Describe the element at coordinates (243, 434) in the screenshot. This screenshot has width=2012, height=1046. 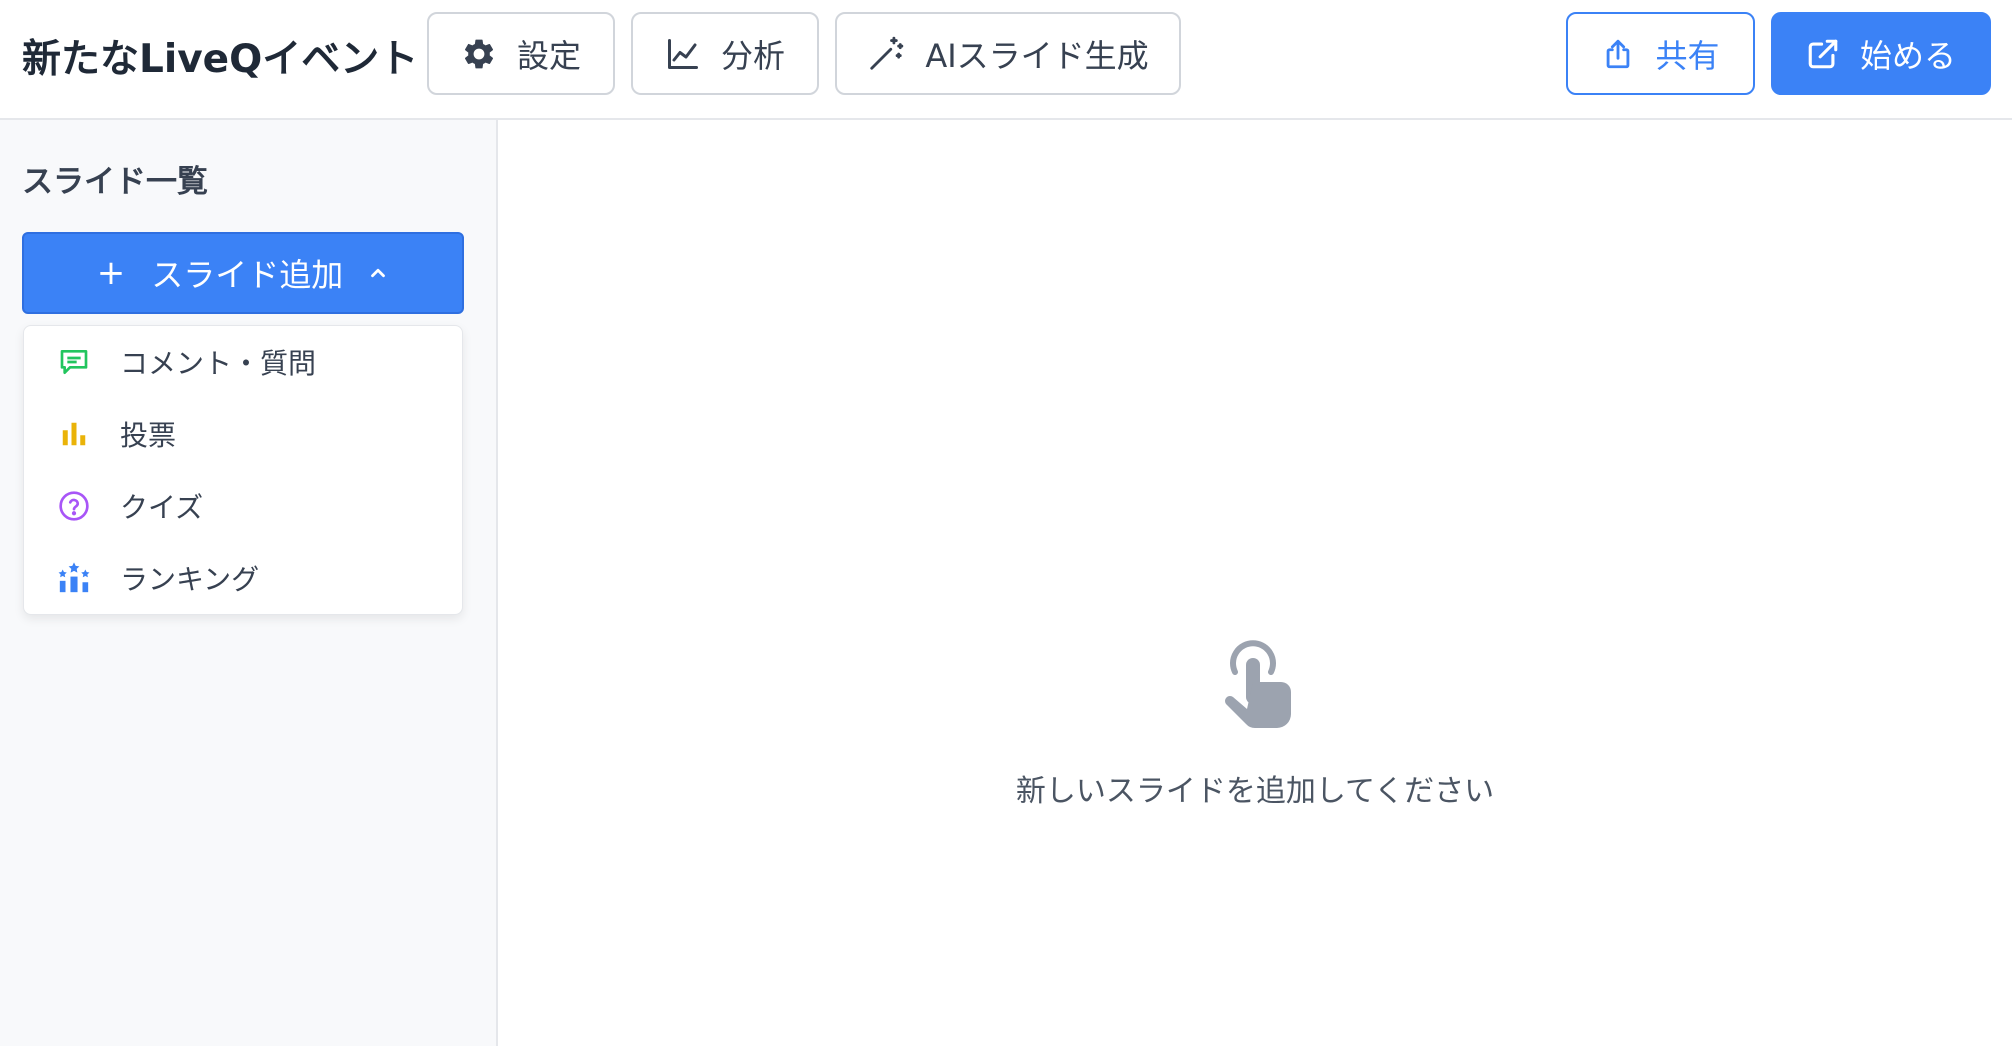
I see `menu-item-vote: 投票` at that location.